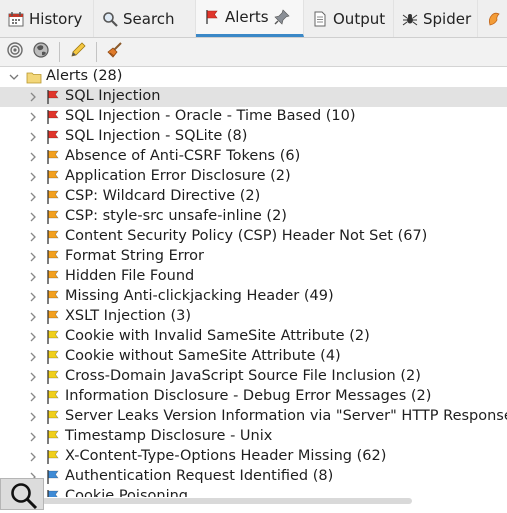  Describe the element at coordinates (14, 77) in the screenshot. I see `chevron-down-icon` at that location.